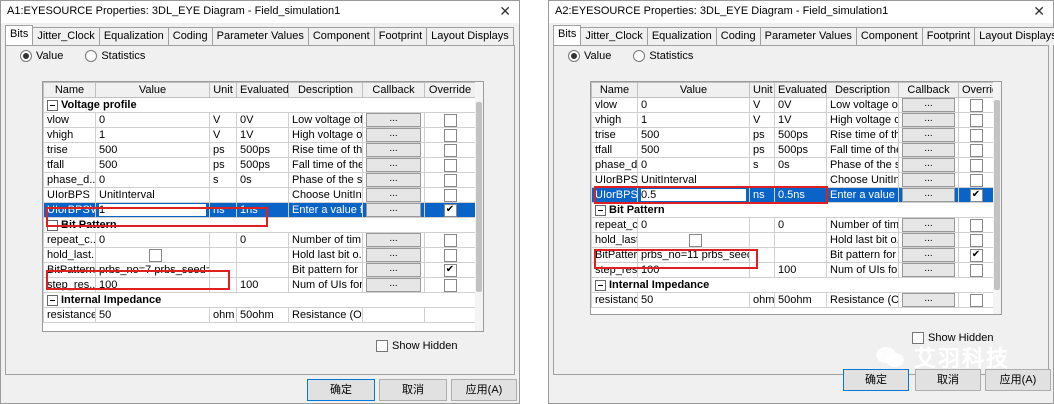 The image size is (1054, 404). I want to click on ok-button: 确定, so click(341, 390).